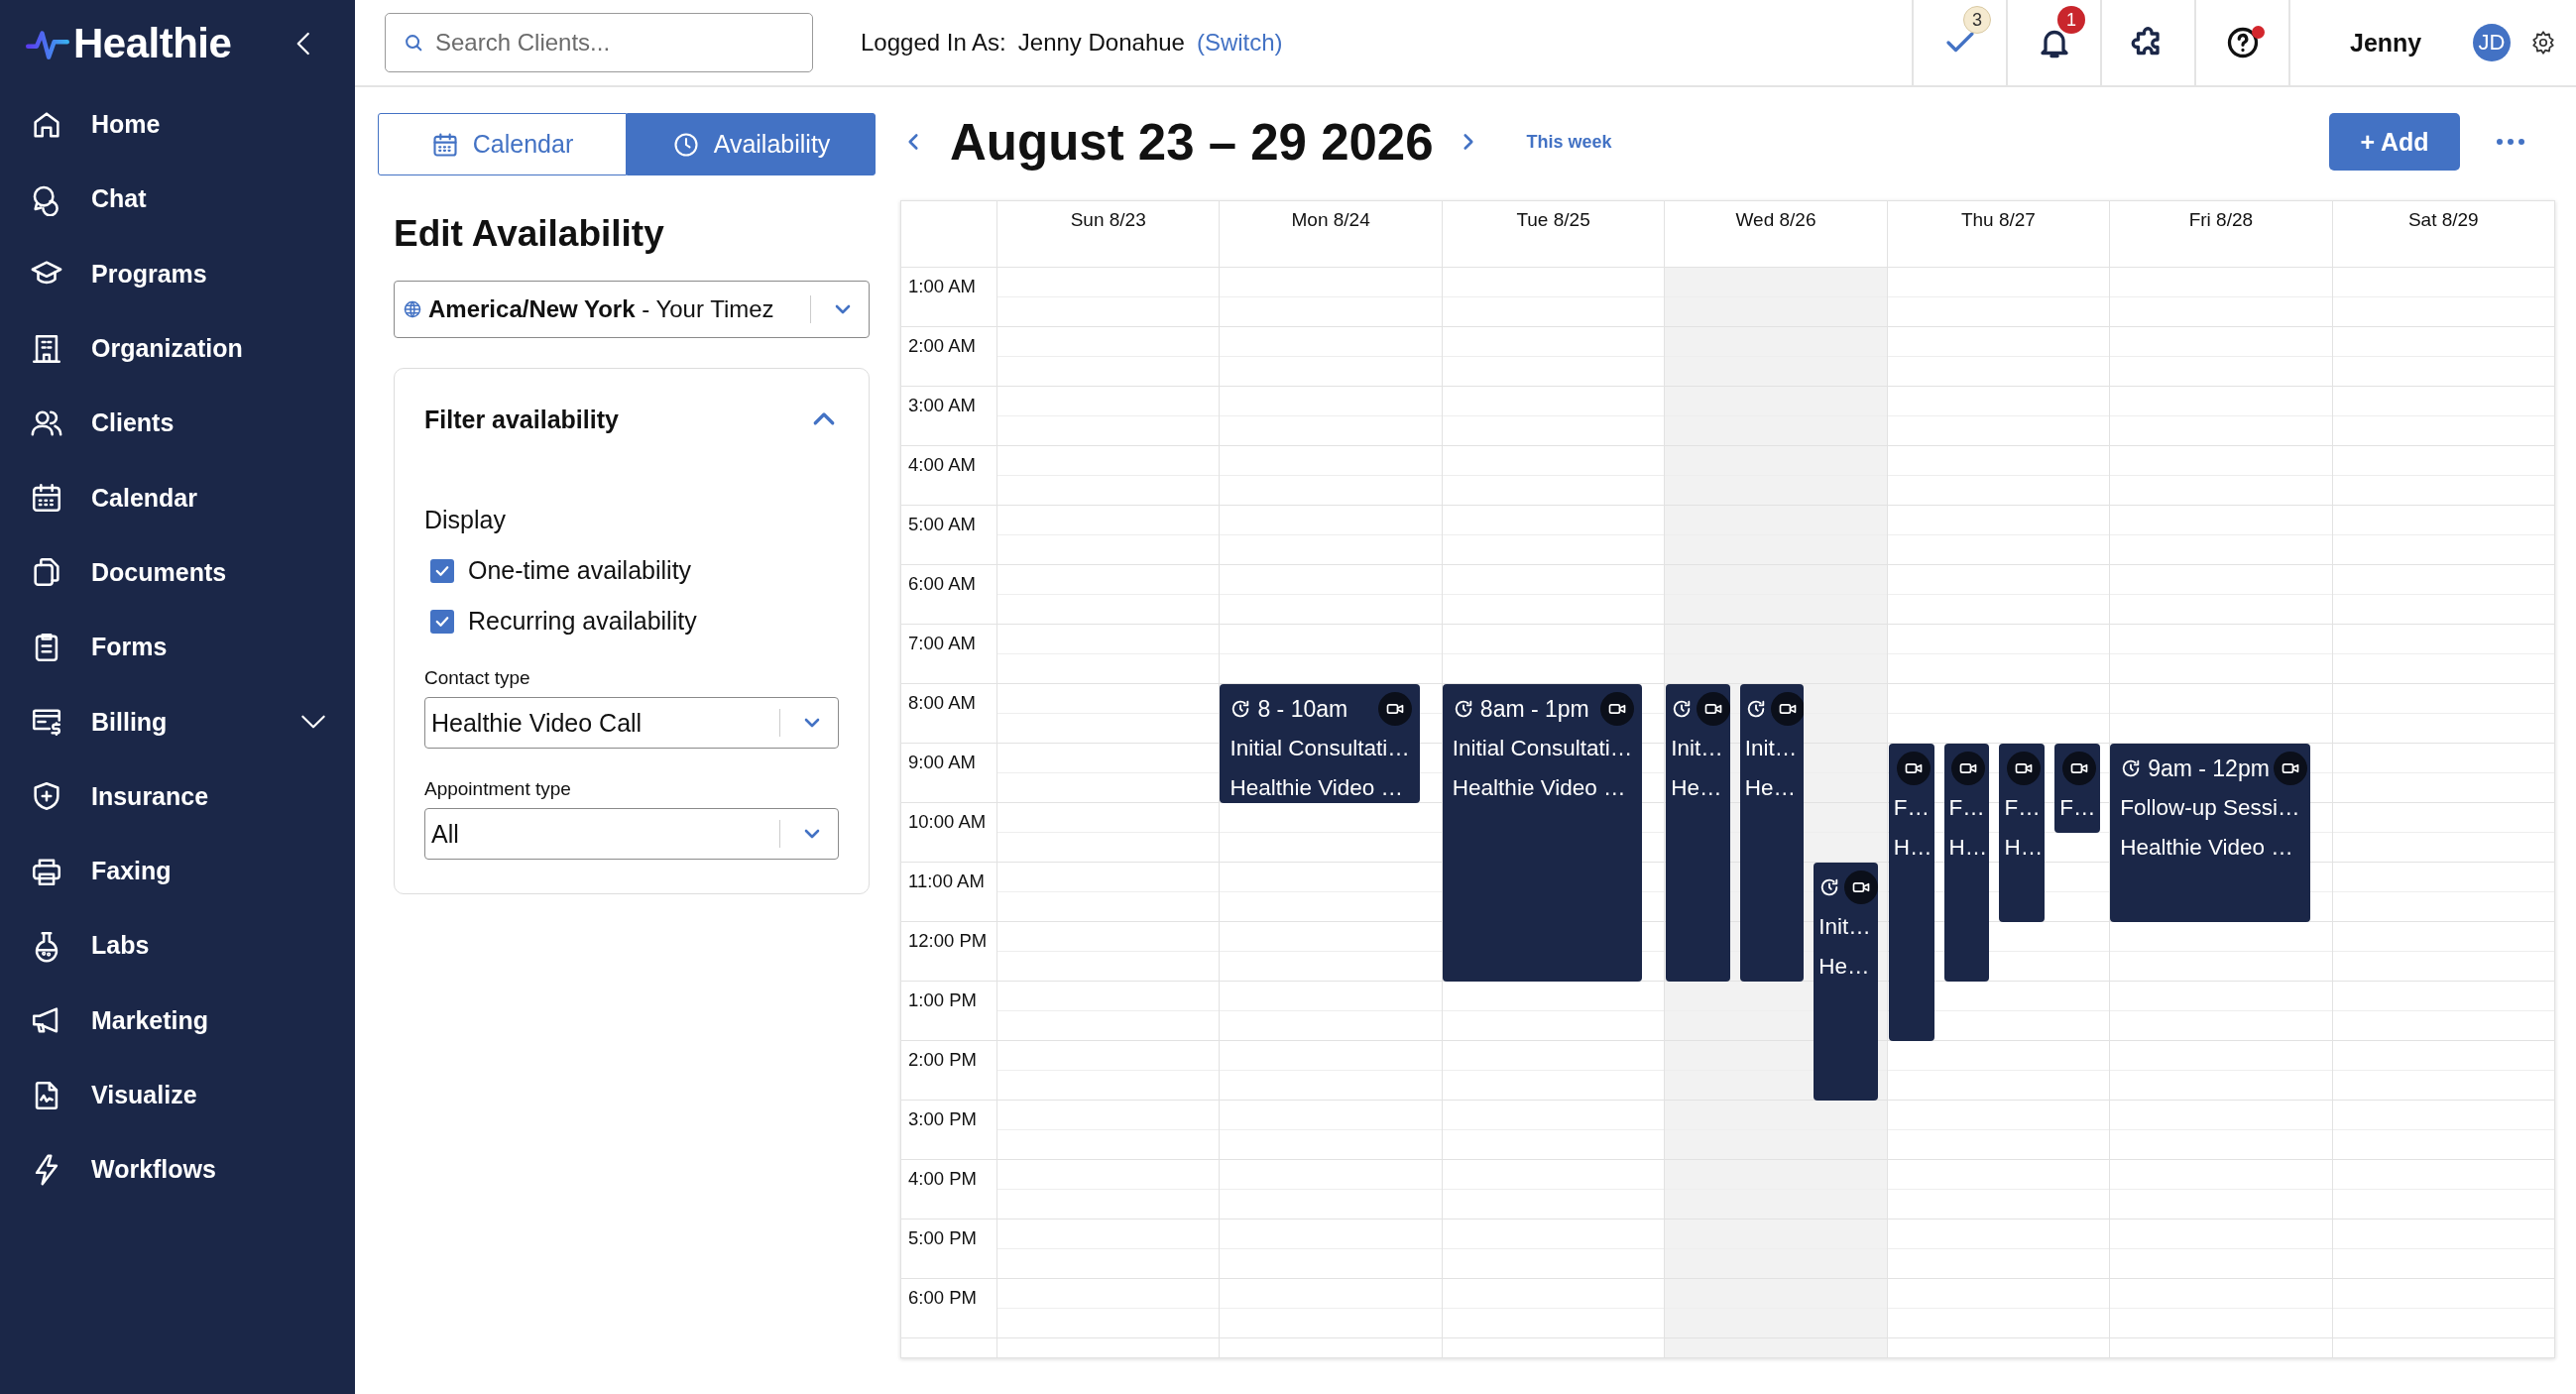  Describe the element at coordinates (466, 520) in the screenshot. I see `display-label: Display` at that location.